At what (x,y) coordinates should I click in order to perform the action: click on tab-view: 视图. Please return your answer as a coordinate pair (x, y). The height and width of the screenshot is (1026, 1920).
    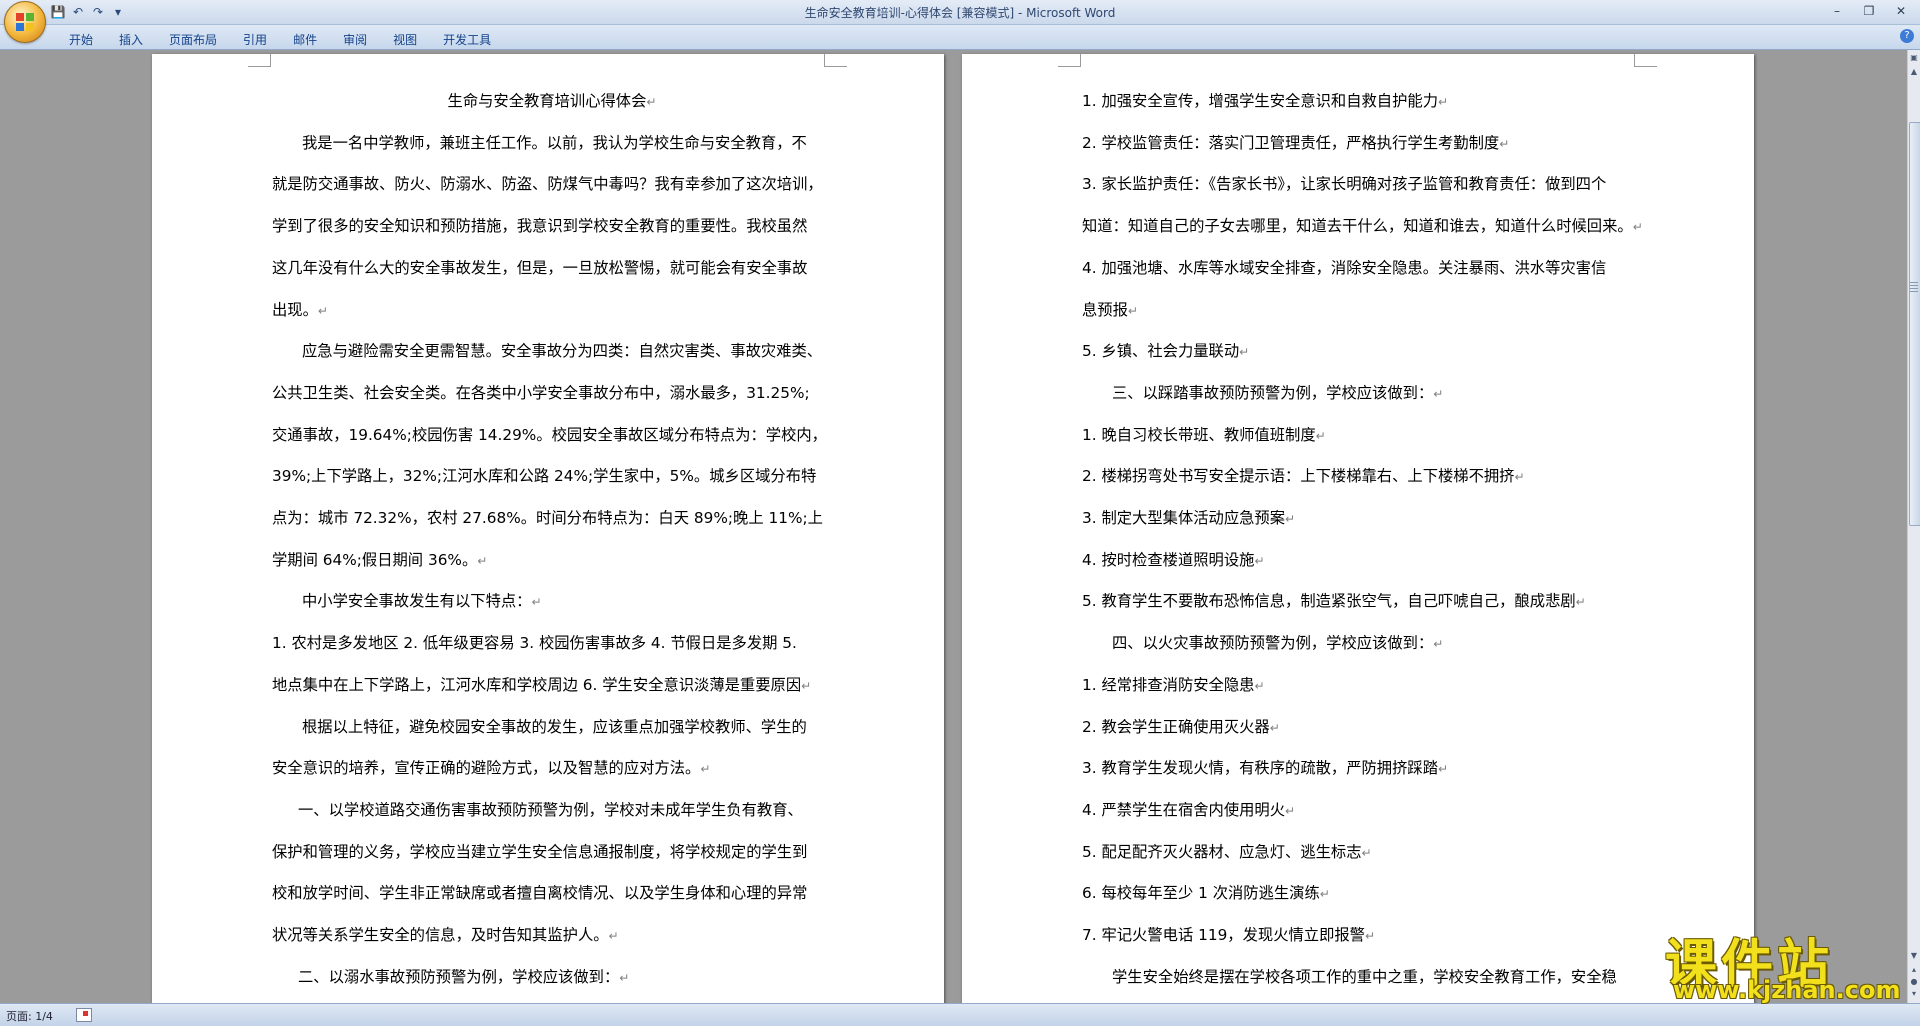
    Looking at the image, I should click on (405, 39).